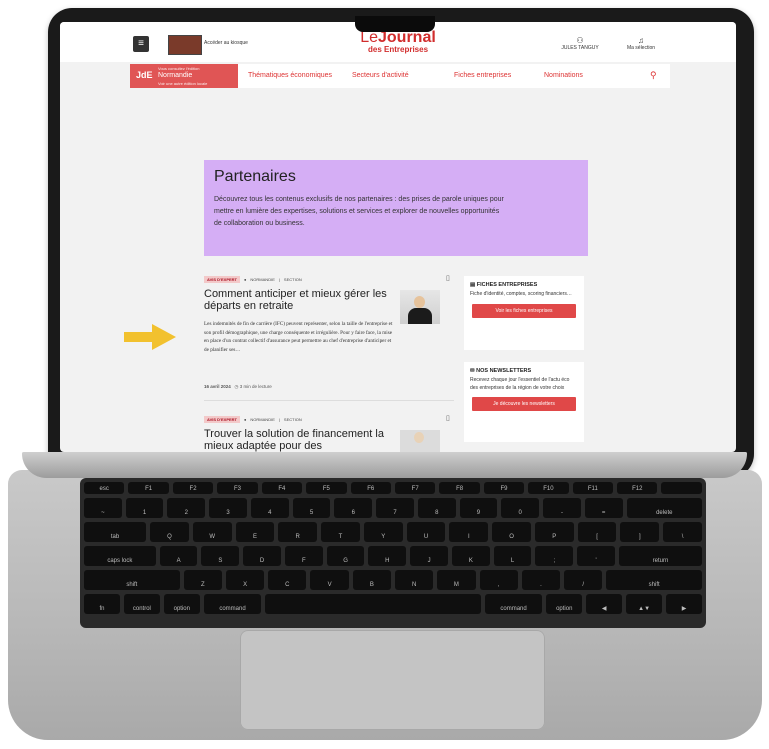  Describe the element at coordinates (520, 508) in the screenshot. I see `key: 0` at that location.